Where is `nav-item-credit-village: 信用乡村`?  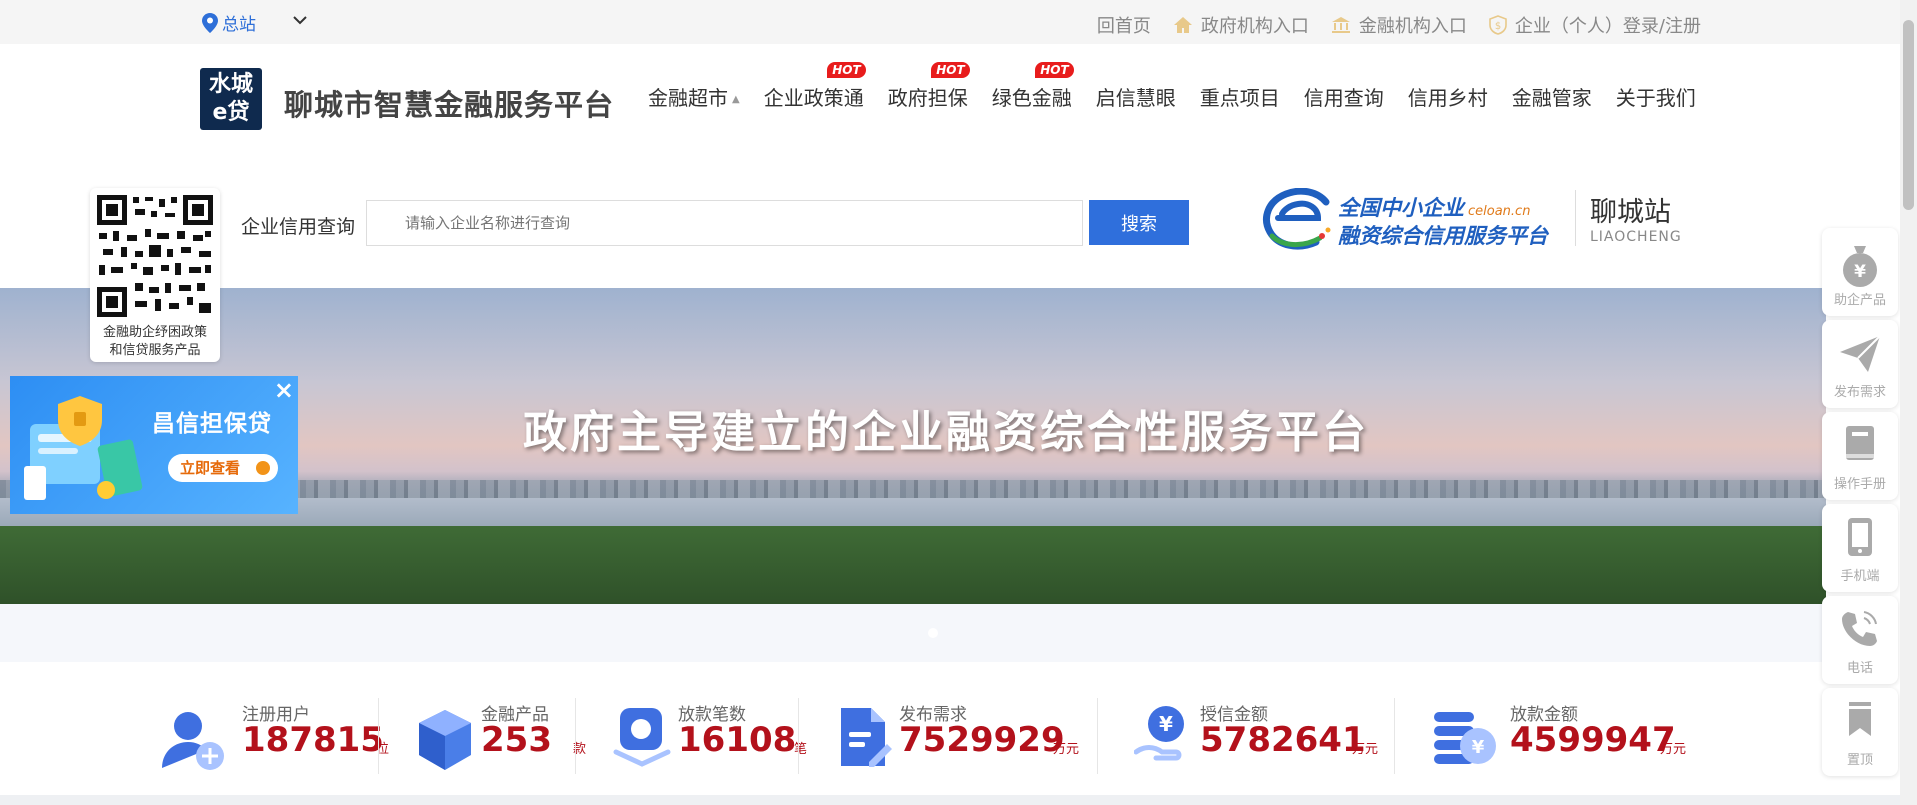
nav-item-credit-village: 信用乡村 is located at coordinates (1448, 96).